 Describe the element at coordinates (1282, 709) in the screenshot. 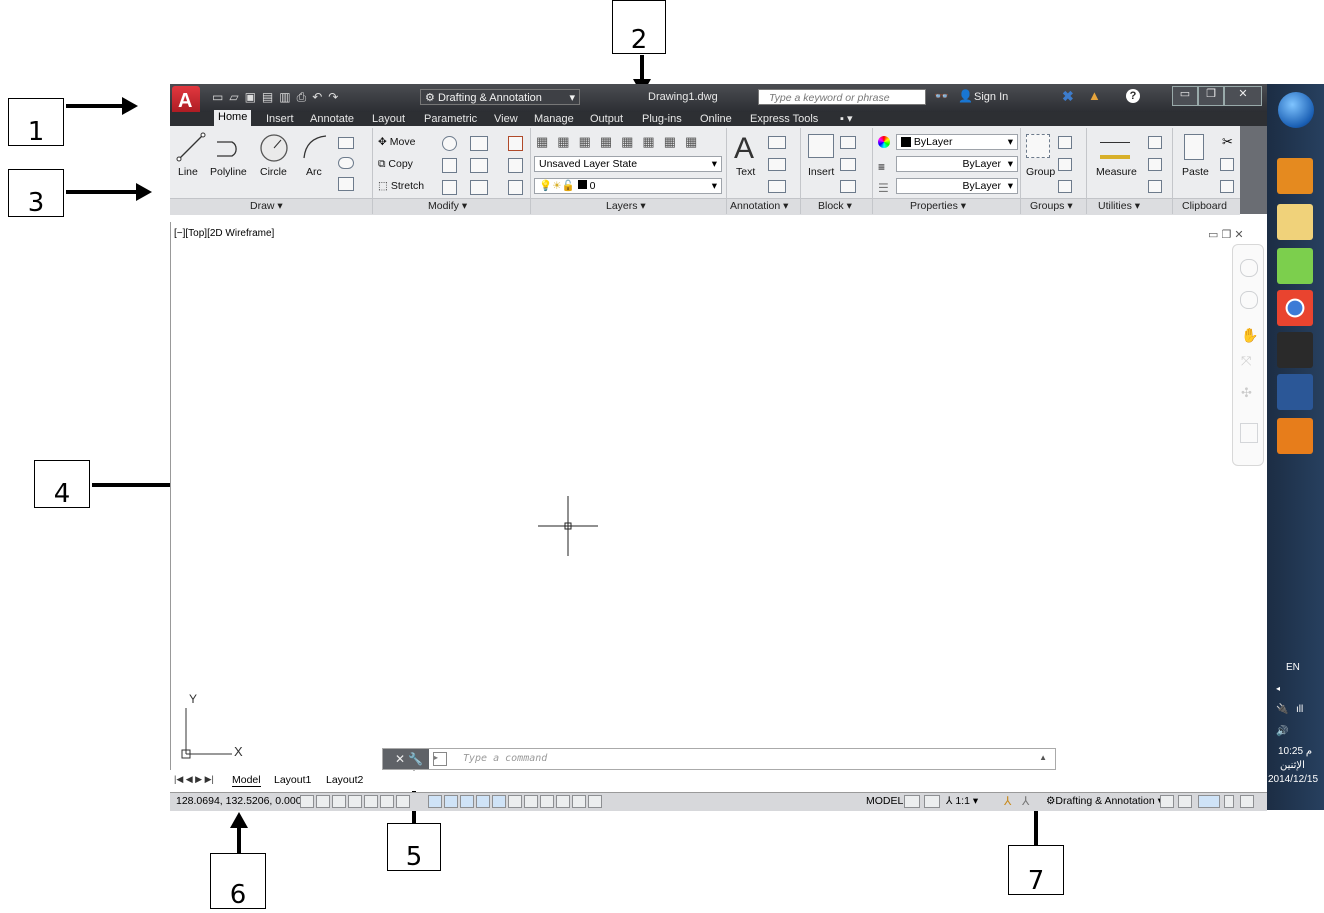

I see `power-icon: 🔌` at that location.